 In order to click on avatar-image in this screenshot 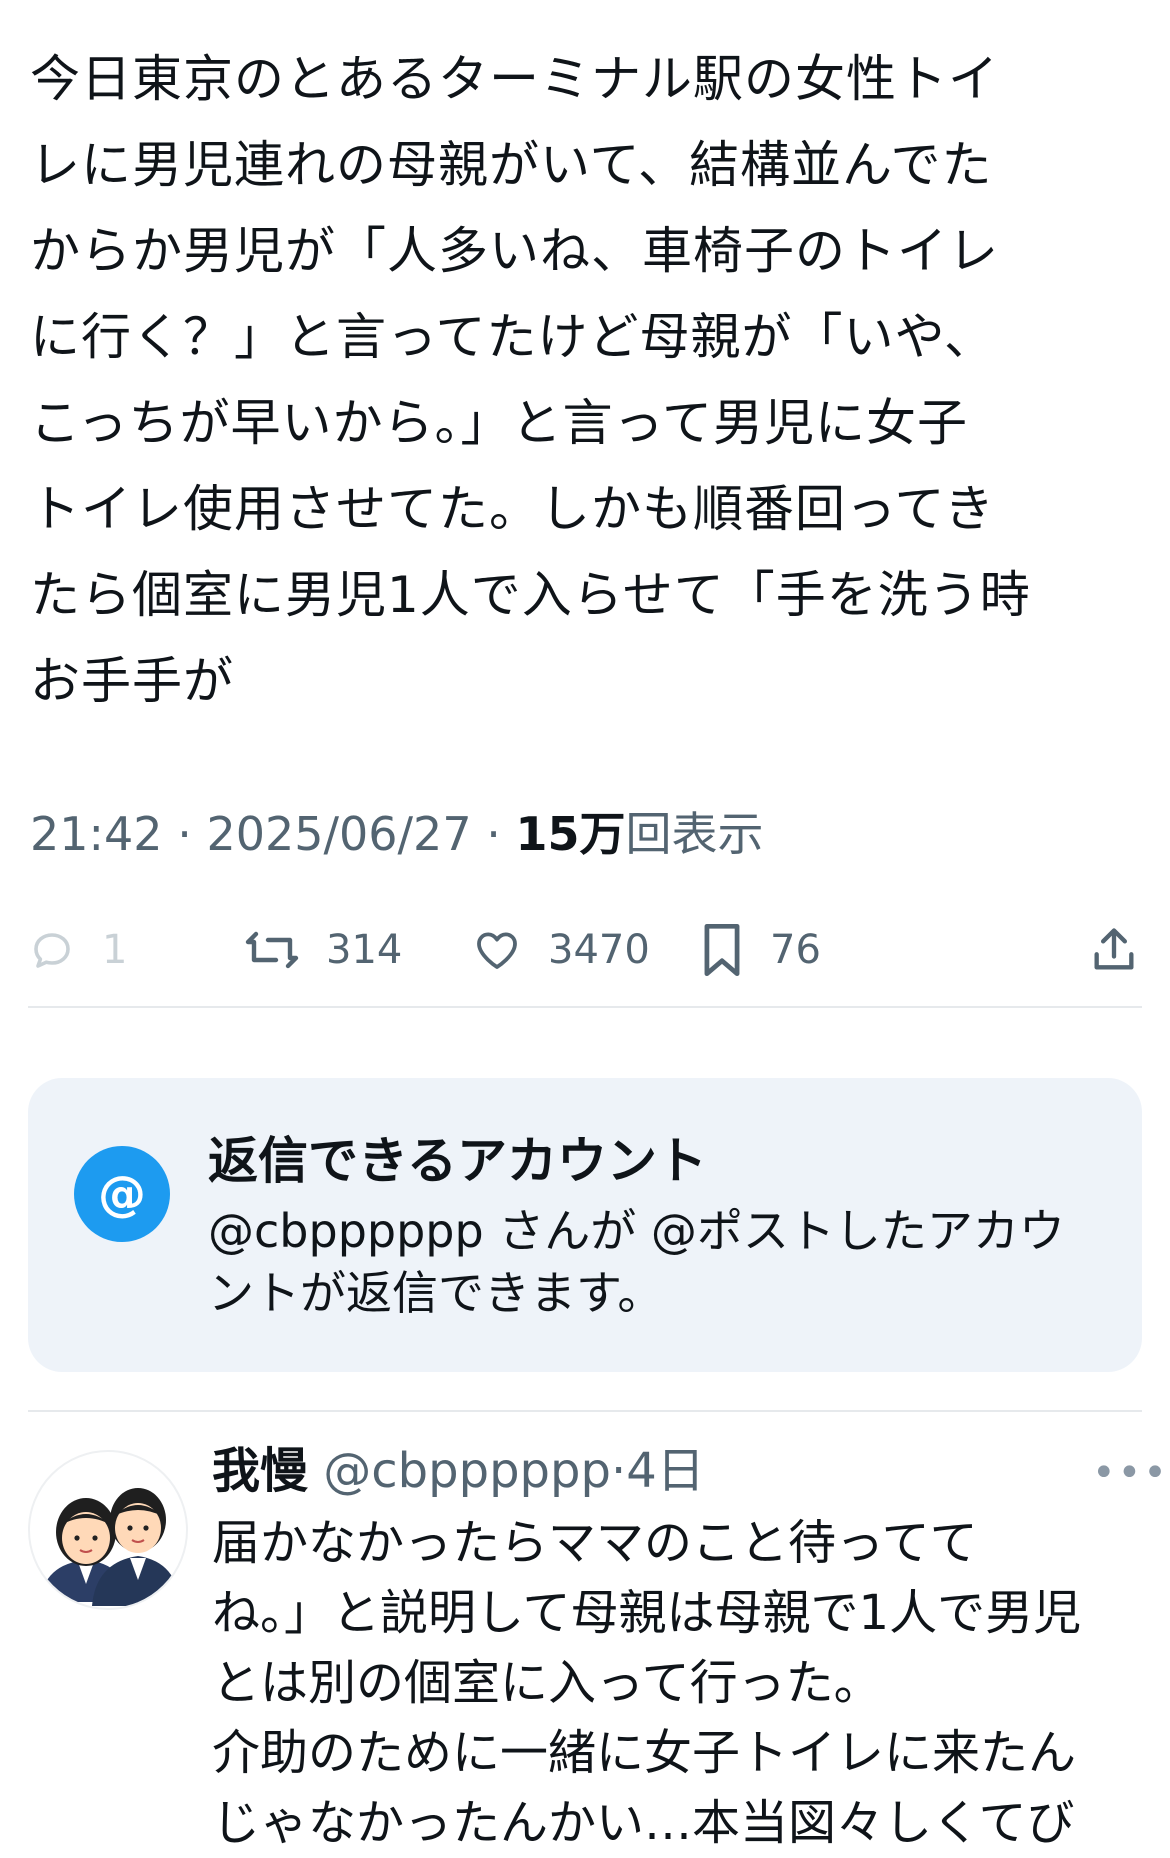, I will do `click(110, 1547)`.